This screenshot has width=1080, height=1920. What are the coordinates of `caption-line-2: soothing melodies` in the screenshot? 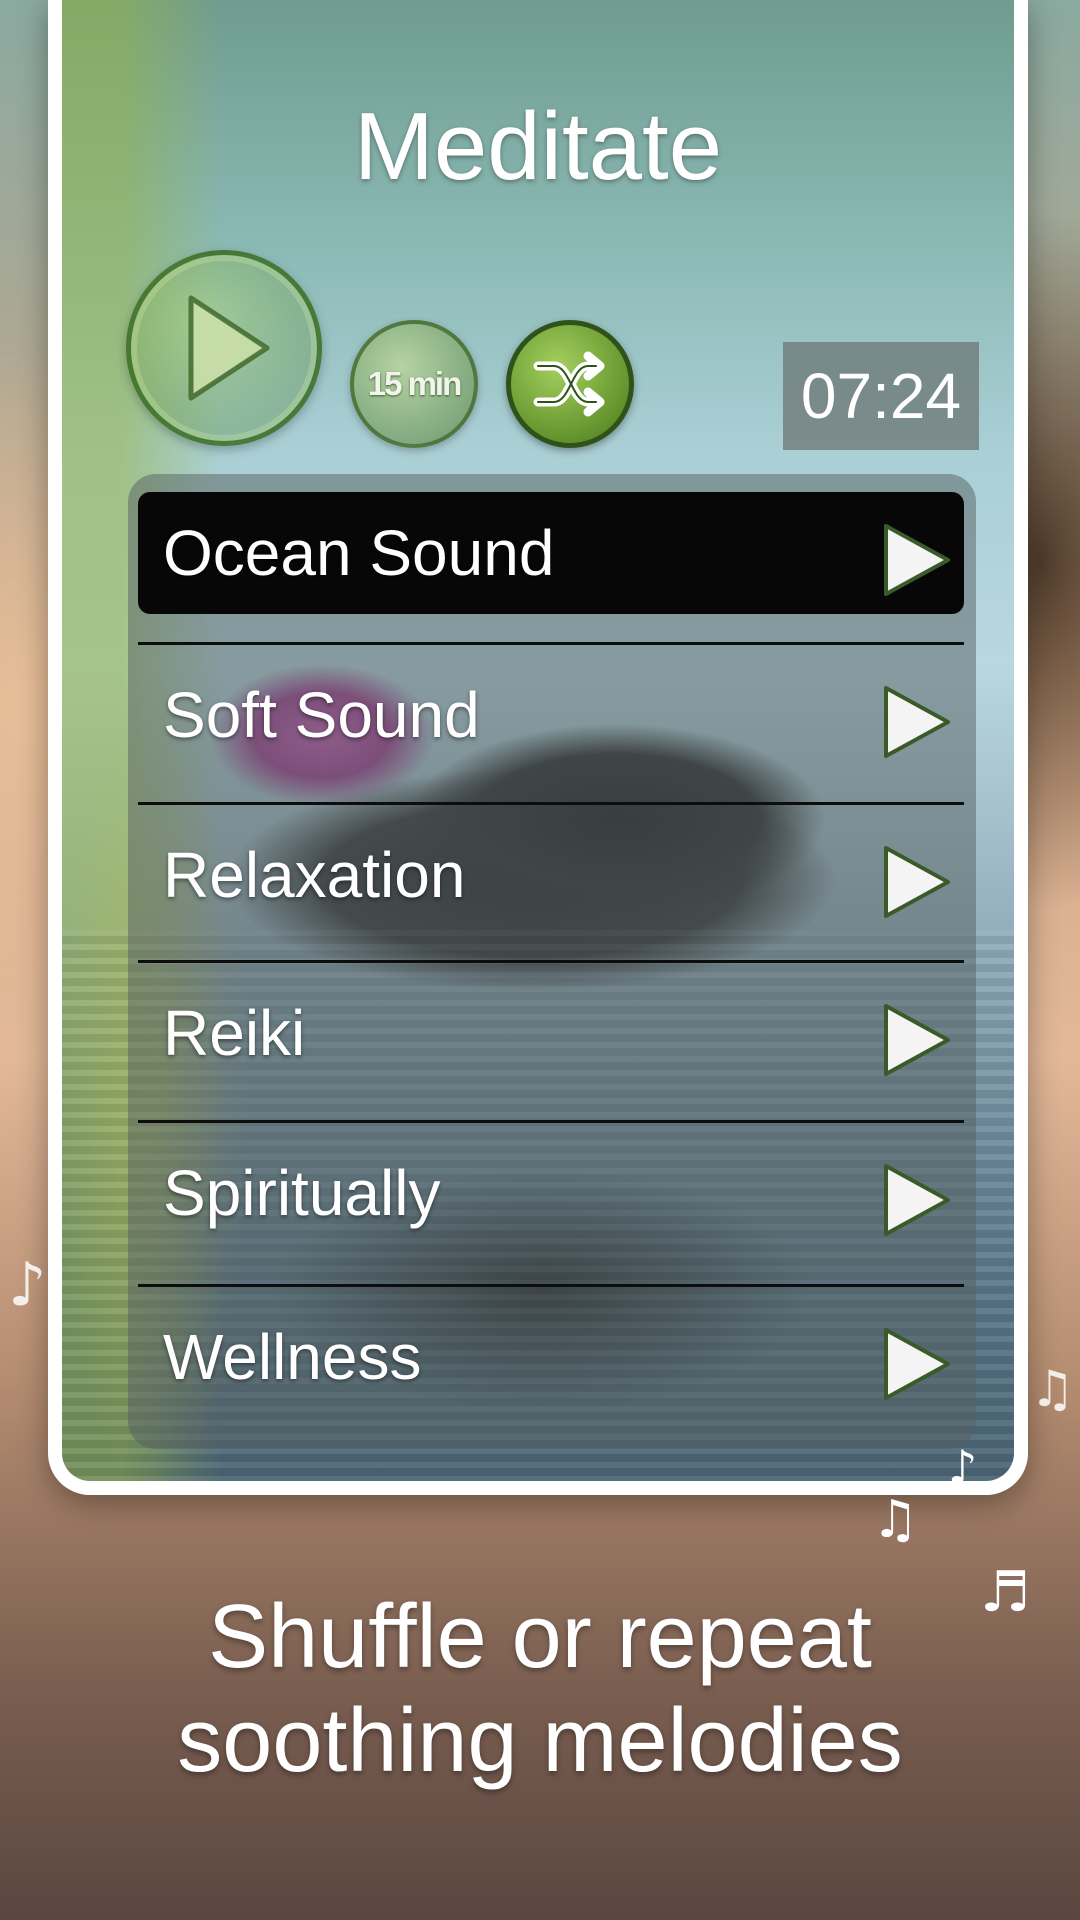 It's located at (540, 1741).